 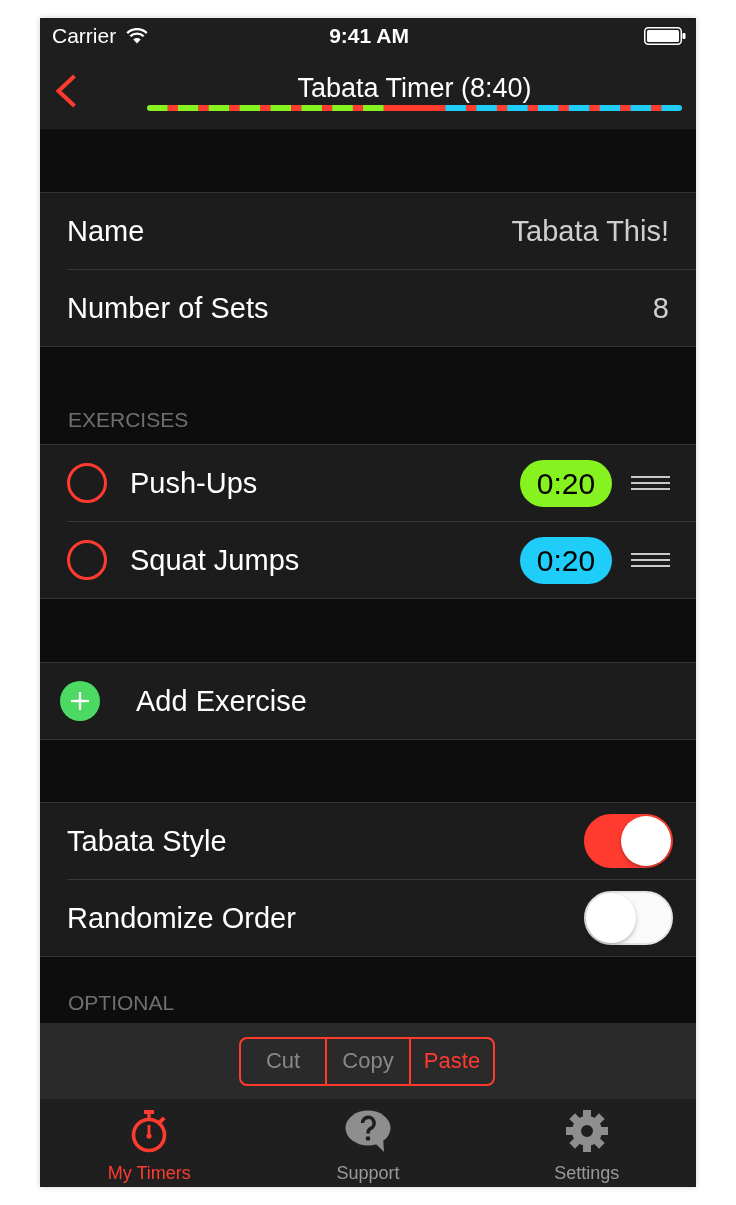 I want to click on add-exercise-label: Add Exercise, so click(x=221, y=701).